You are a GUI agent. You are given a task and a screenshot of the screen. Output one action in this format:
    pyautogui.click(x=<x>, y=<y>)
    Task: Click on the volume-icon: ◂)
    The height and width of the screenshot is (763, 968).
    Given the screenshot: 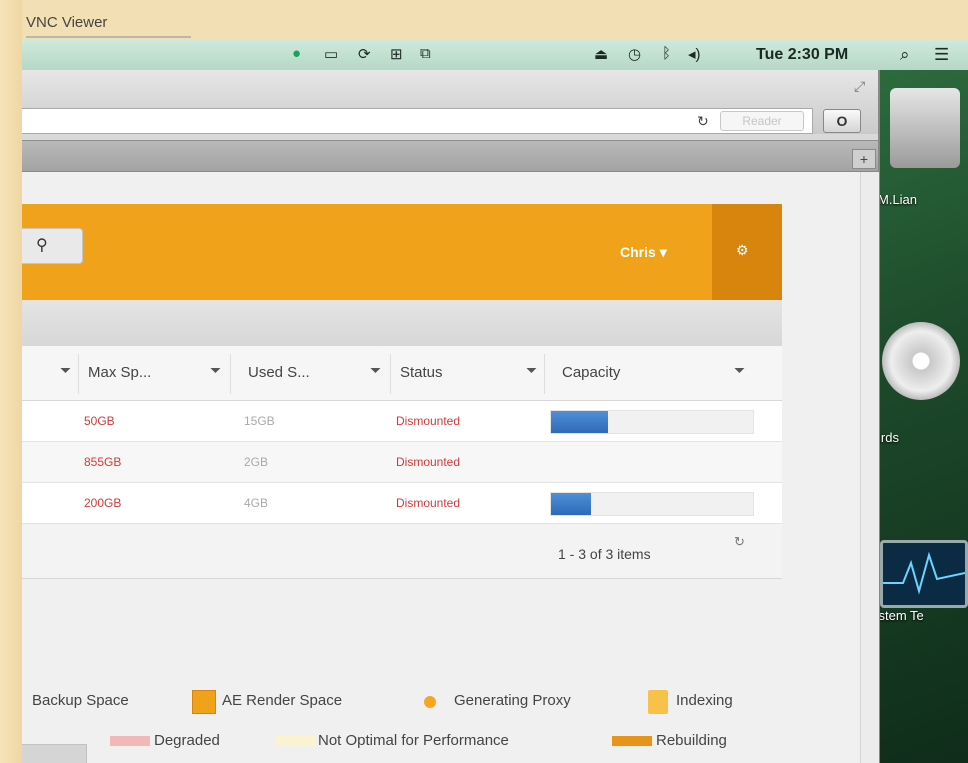 What is the action you would take?
    pyautogui.click(x=694, y=54)
    